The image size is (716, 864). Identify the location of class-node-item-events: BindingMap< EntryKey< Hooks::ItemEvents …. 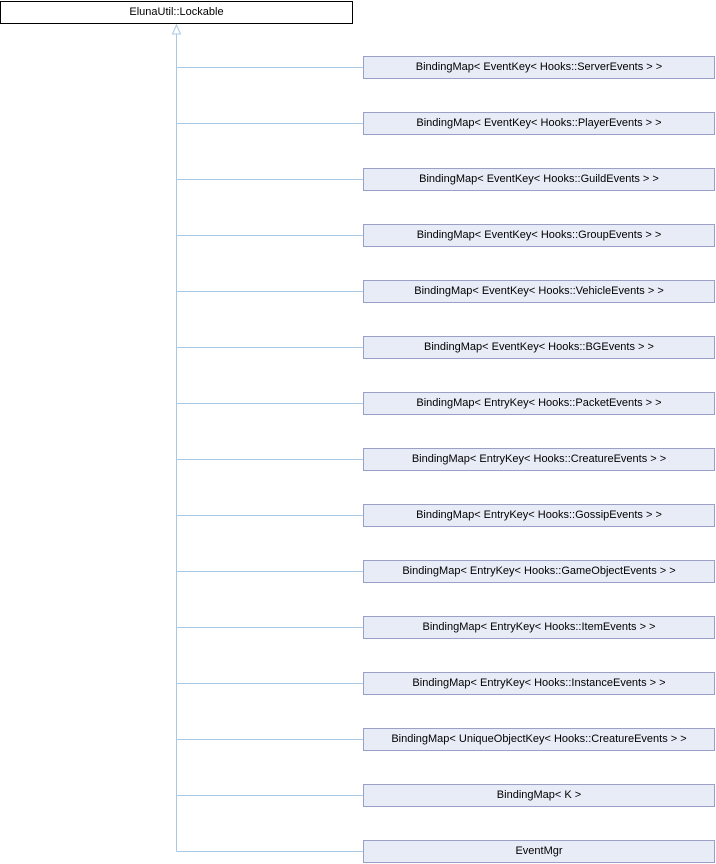
(539, 627).